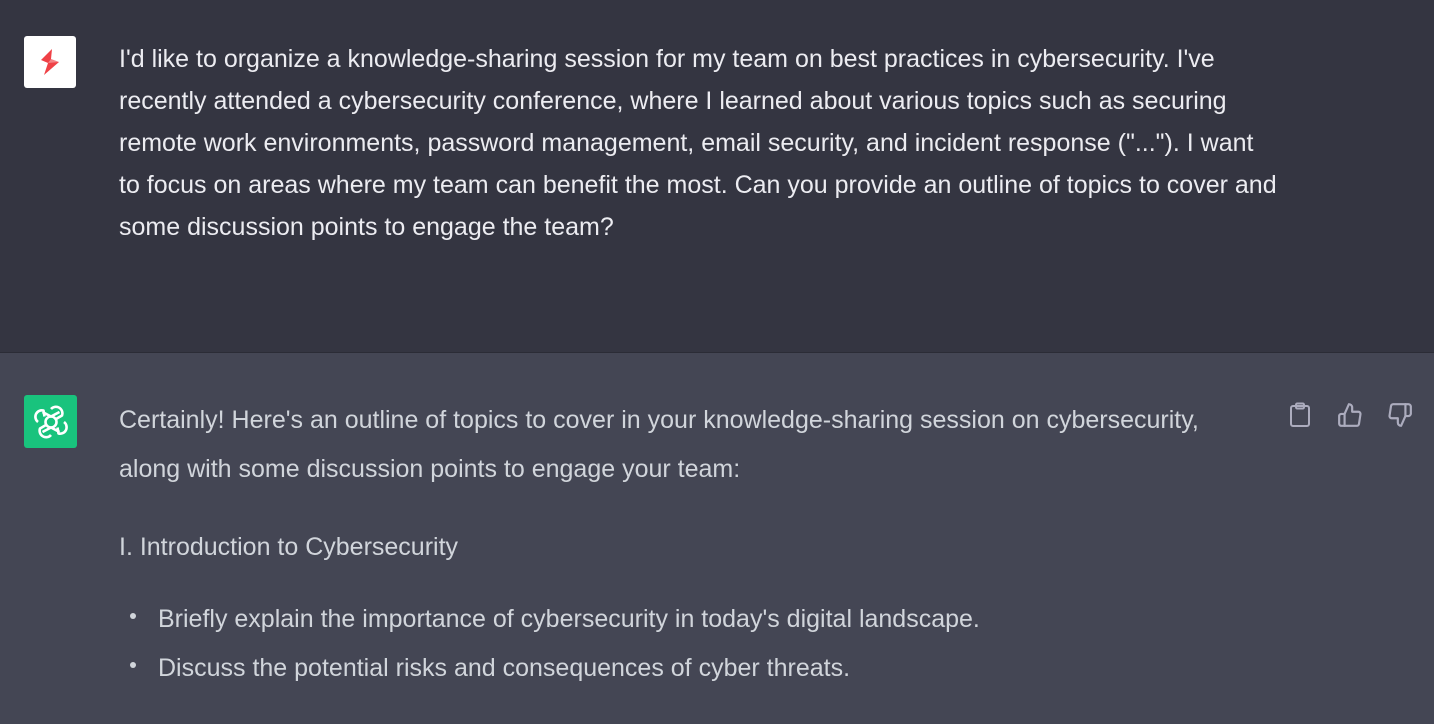 Image resolution: width=1434 pixels, height=724 pixels. I want to click on user-avatar, so click(50, 62).